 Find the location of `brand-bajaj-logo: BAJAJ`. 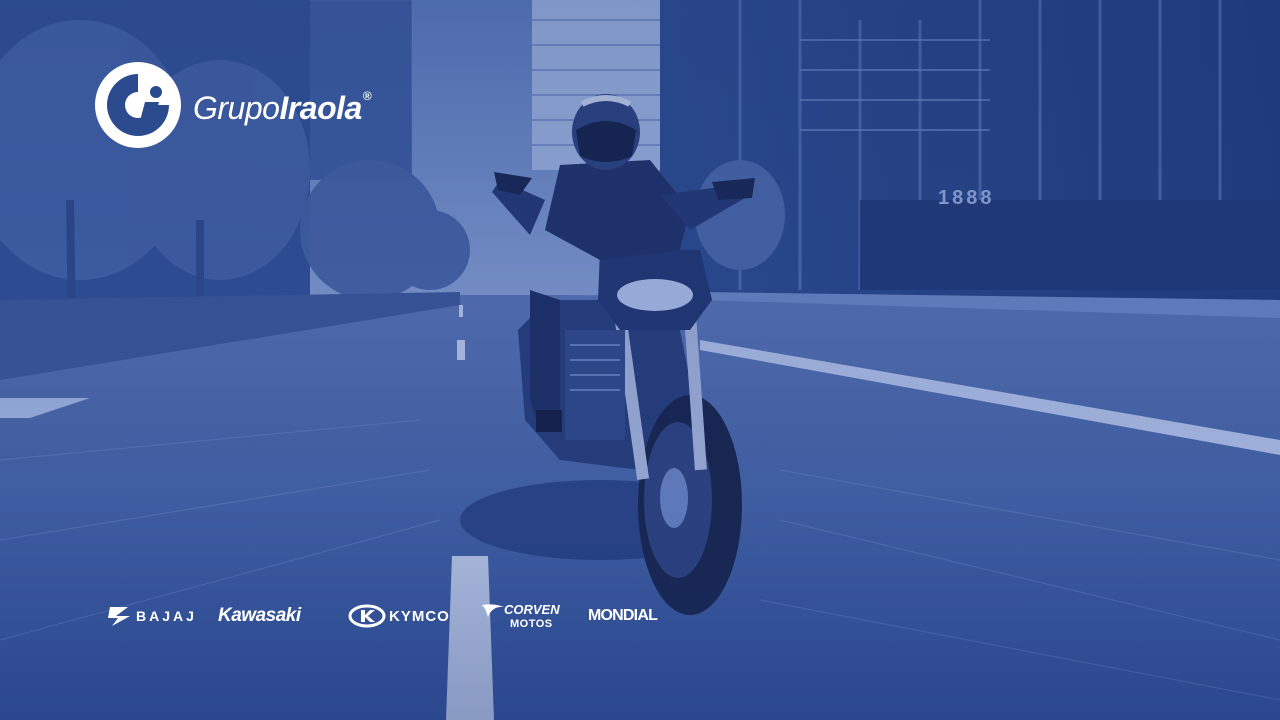

brand-bajaj-logo: BAJAJ is located at coordinates (163, 616).